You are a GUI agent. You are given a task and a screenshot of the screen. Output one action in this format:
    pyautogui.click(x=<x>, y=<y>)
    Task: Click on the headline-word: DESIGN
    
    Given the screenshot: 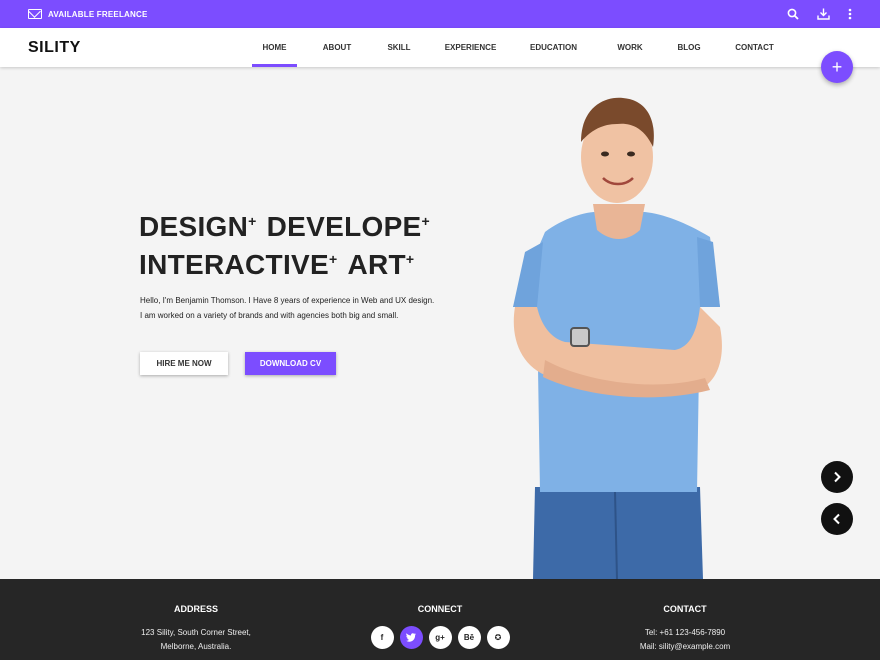 What is the action you would take?
    pyautogui.click(x=194, y=226)
    